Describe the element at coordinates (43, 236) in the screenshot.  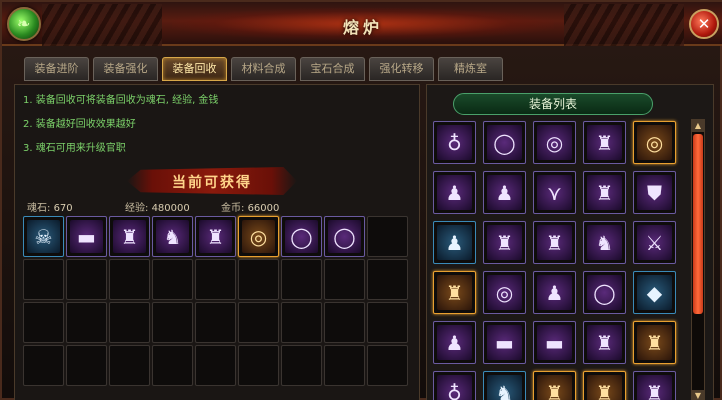
I see `item-slot: ☠` at that location.